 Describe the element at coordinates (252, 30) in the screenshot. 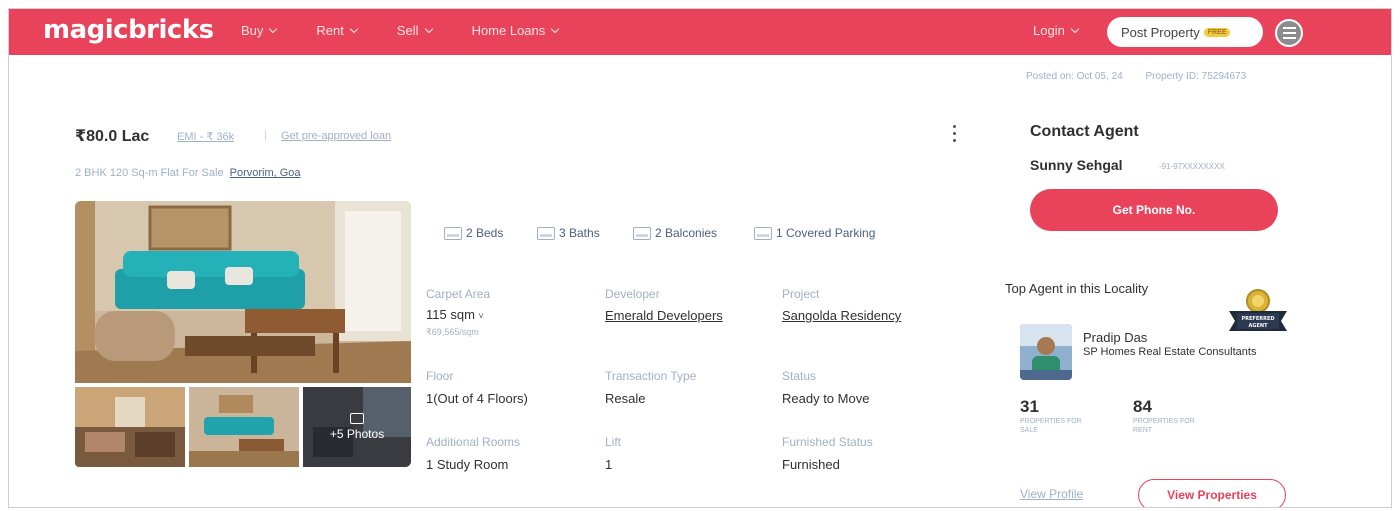

I see `nav-buy-label: Buy` at that location.